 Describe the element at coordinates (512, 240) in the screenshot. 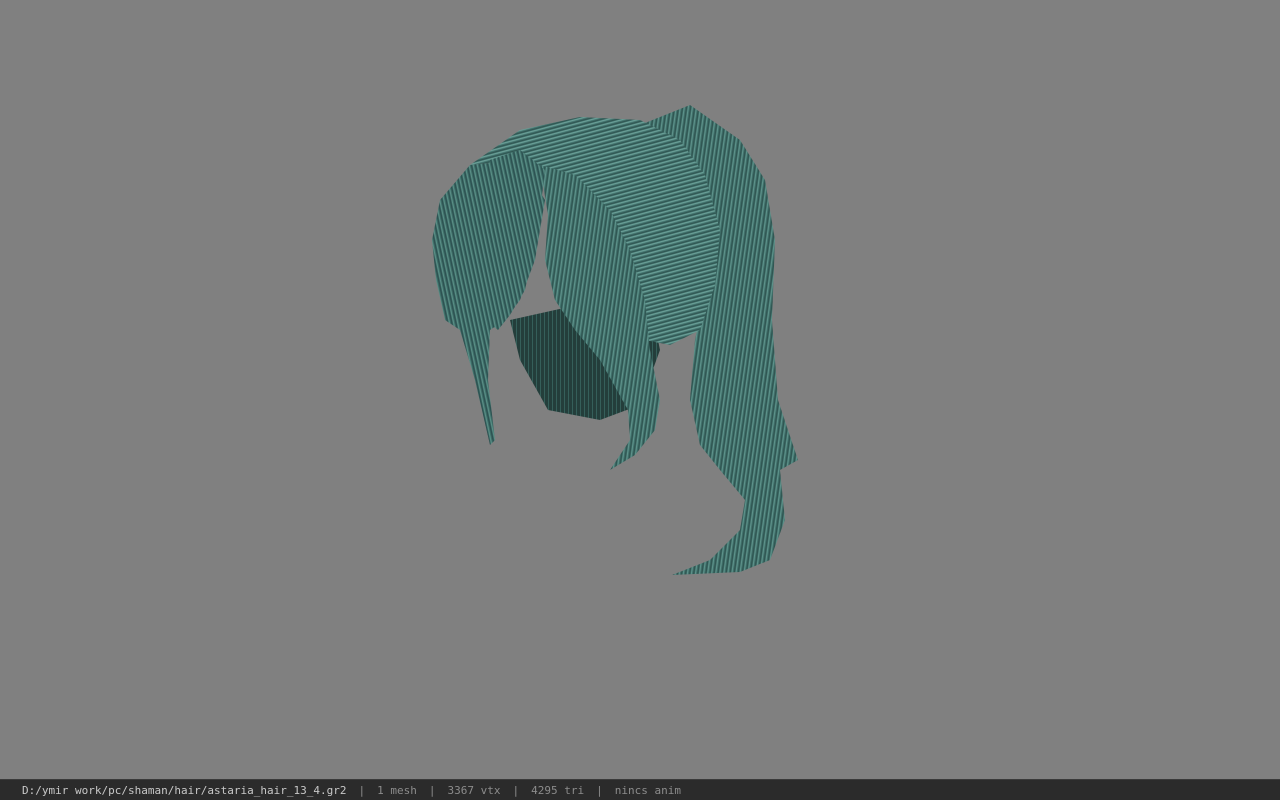

I see `hair-front-strand` at that location.